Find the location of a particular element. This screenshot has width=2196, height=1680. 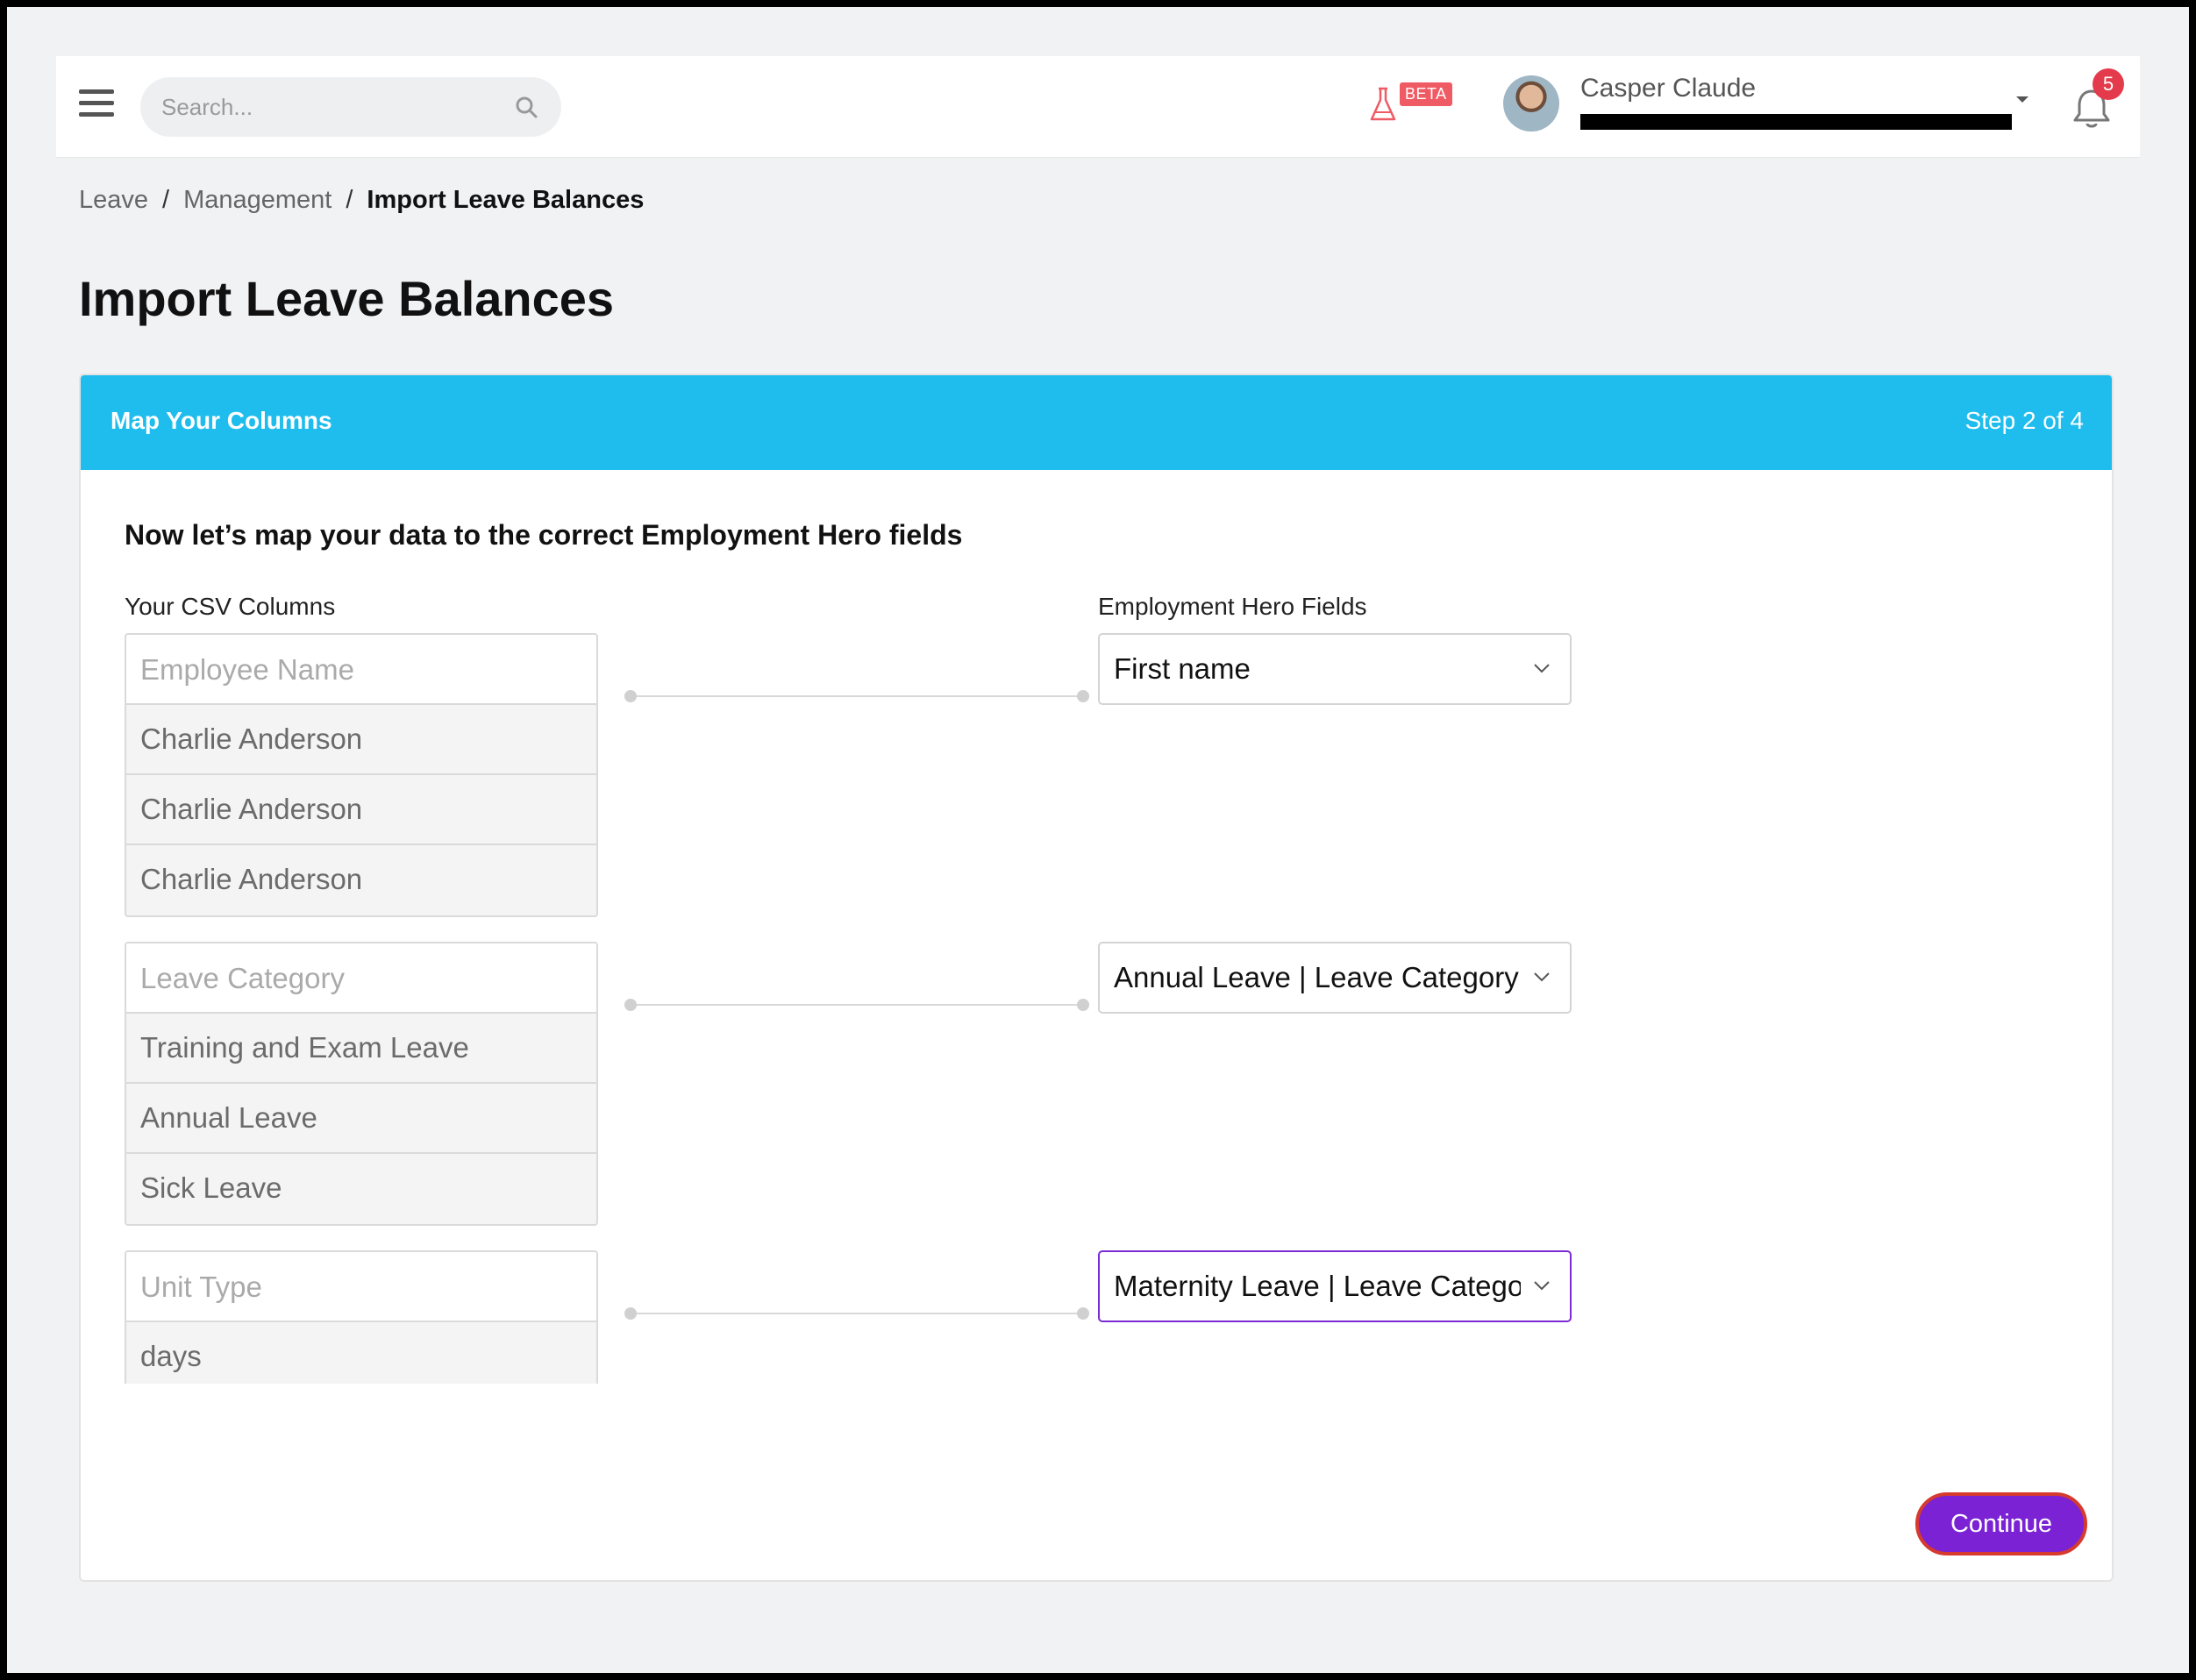

search-input is located at coordinates (350, 107).